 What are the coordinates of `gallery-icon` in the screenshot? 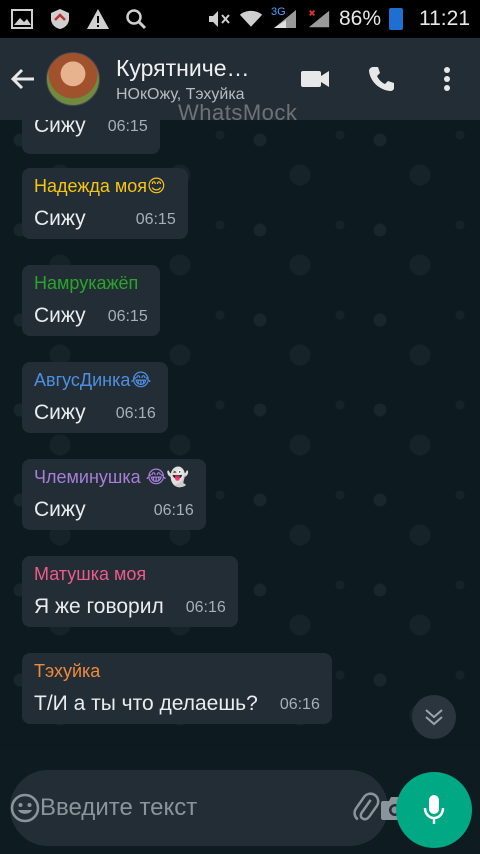 It's located at (22, 19).